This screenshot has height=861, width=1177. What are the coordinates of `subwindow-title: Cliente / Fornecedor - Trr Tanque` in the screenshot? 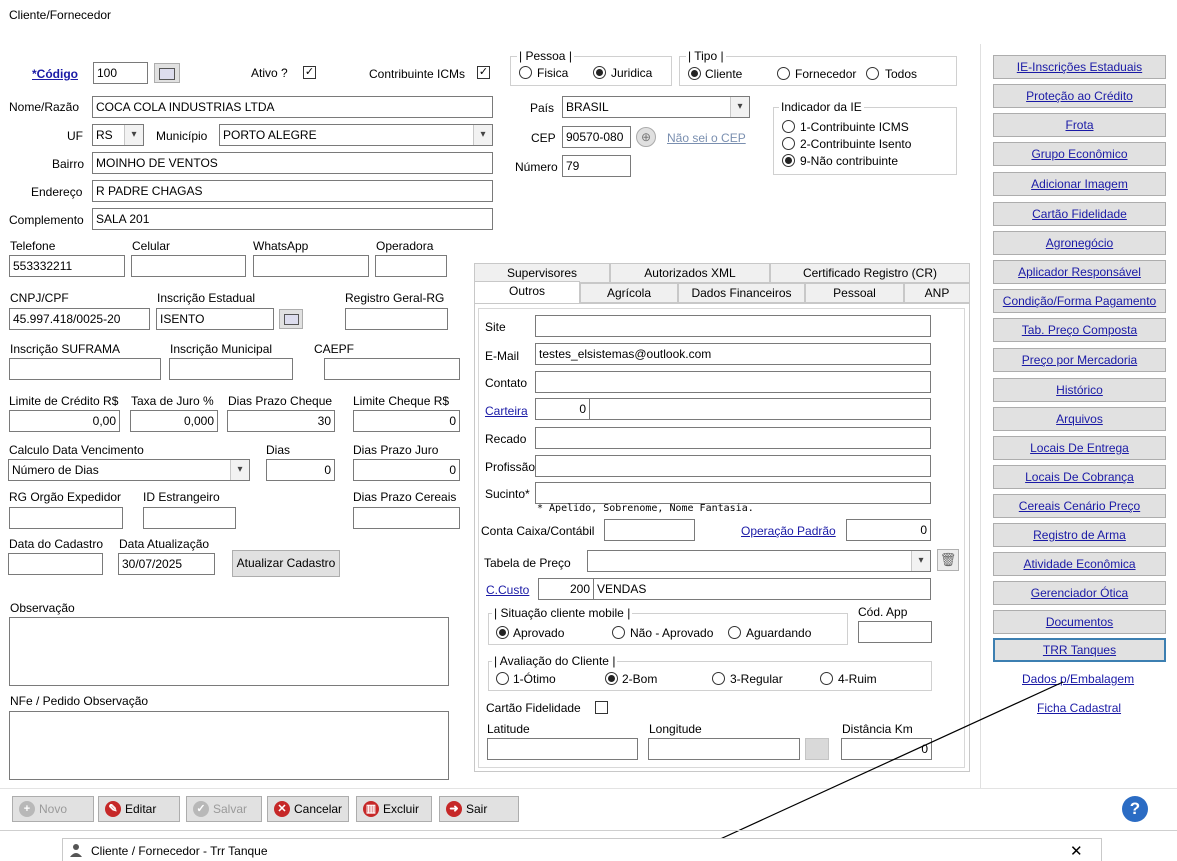 It's located at (179, 851).